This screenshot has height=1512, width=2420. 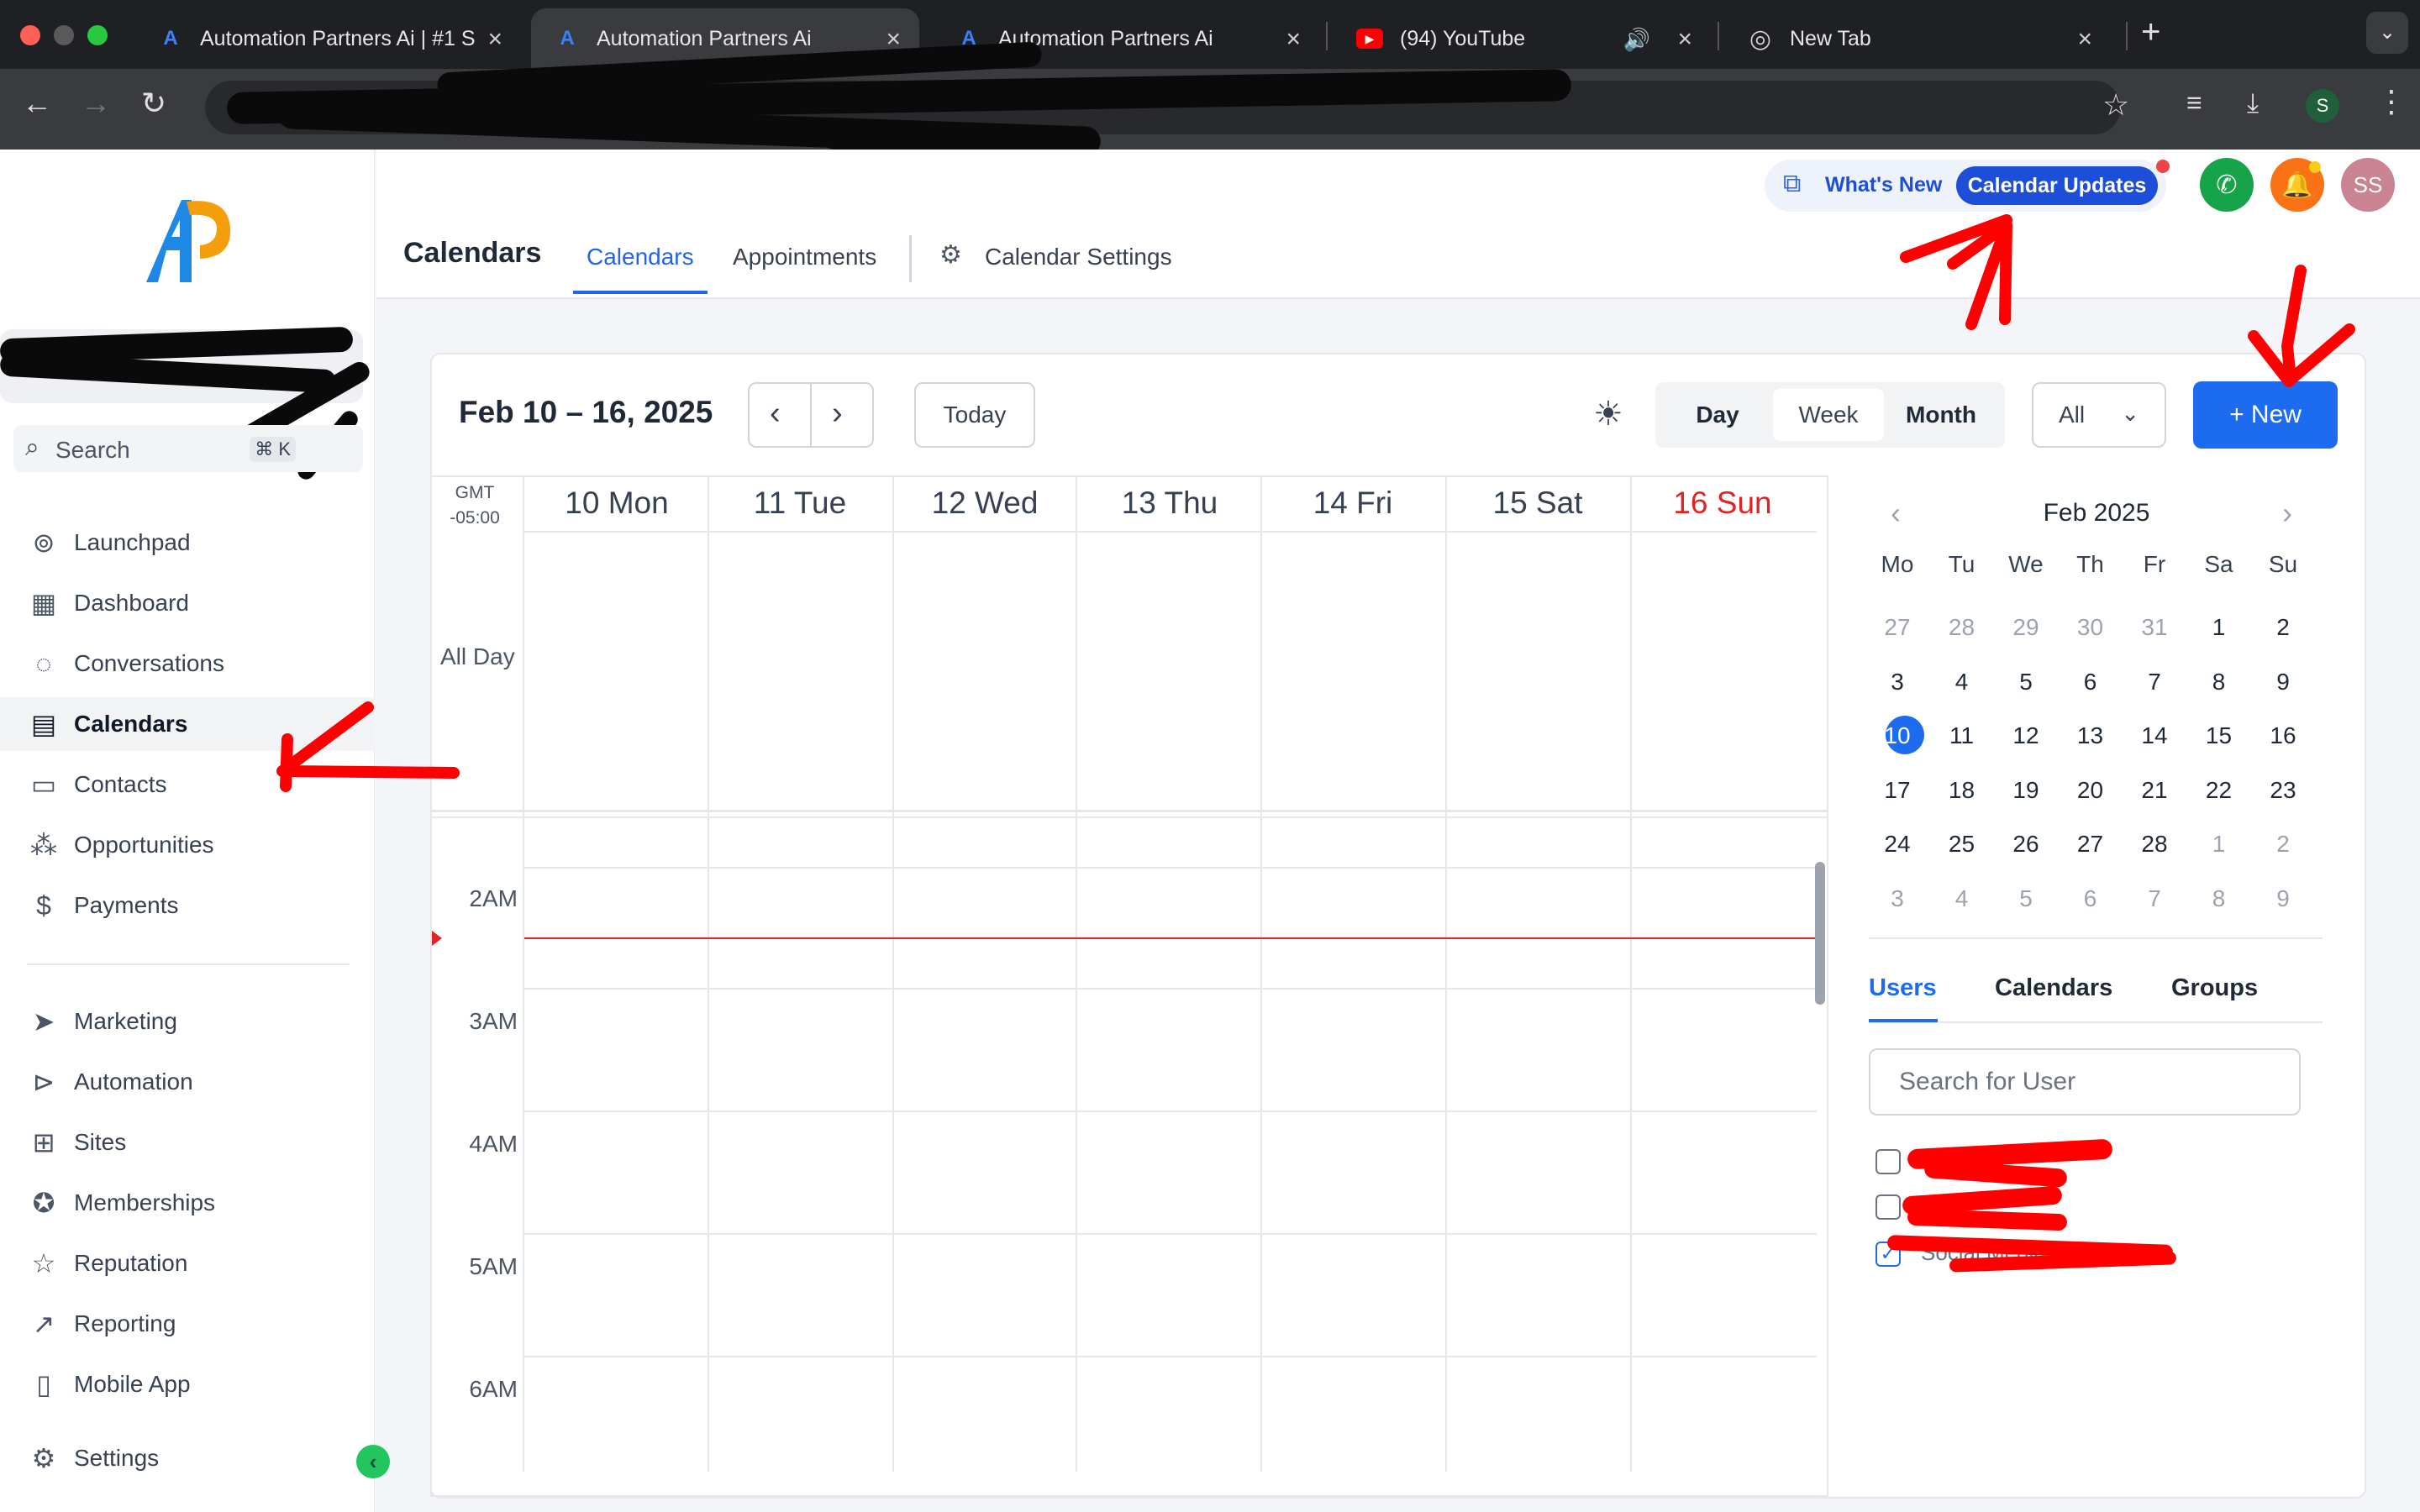 What do you see at coordinates (1352, 503) in the screenshot?
I see `day-header: 14 Fri` at bounding box center [1352, 503].